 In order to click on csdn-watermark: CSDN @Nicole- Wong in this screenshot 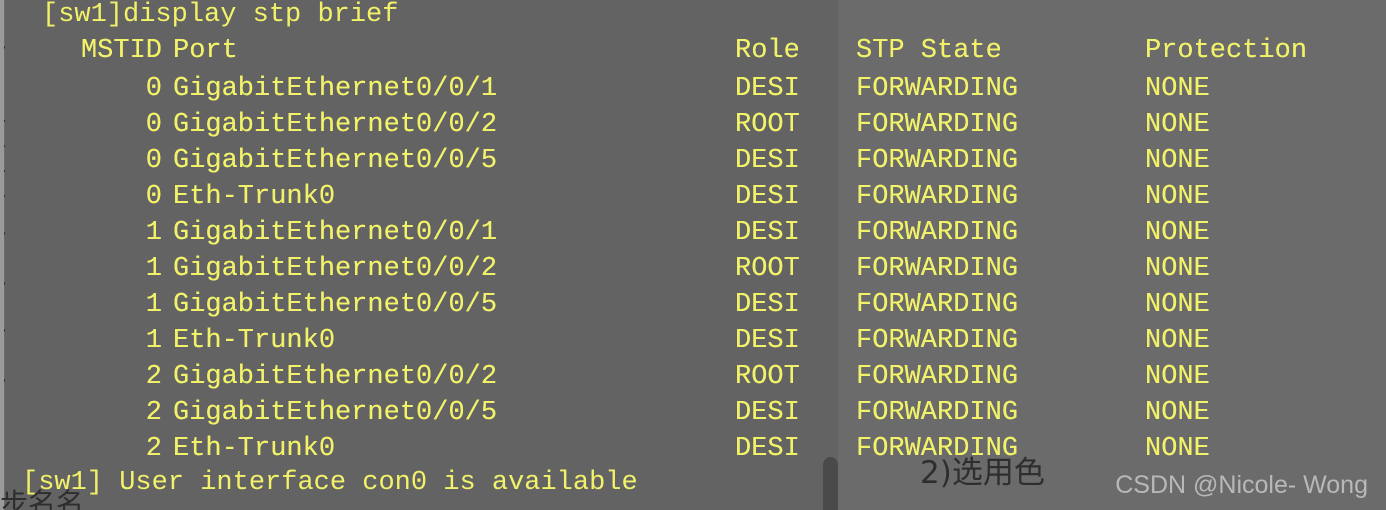, I will do `click(1241, 485)`.